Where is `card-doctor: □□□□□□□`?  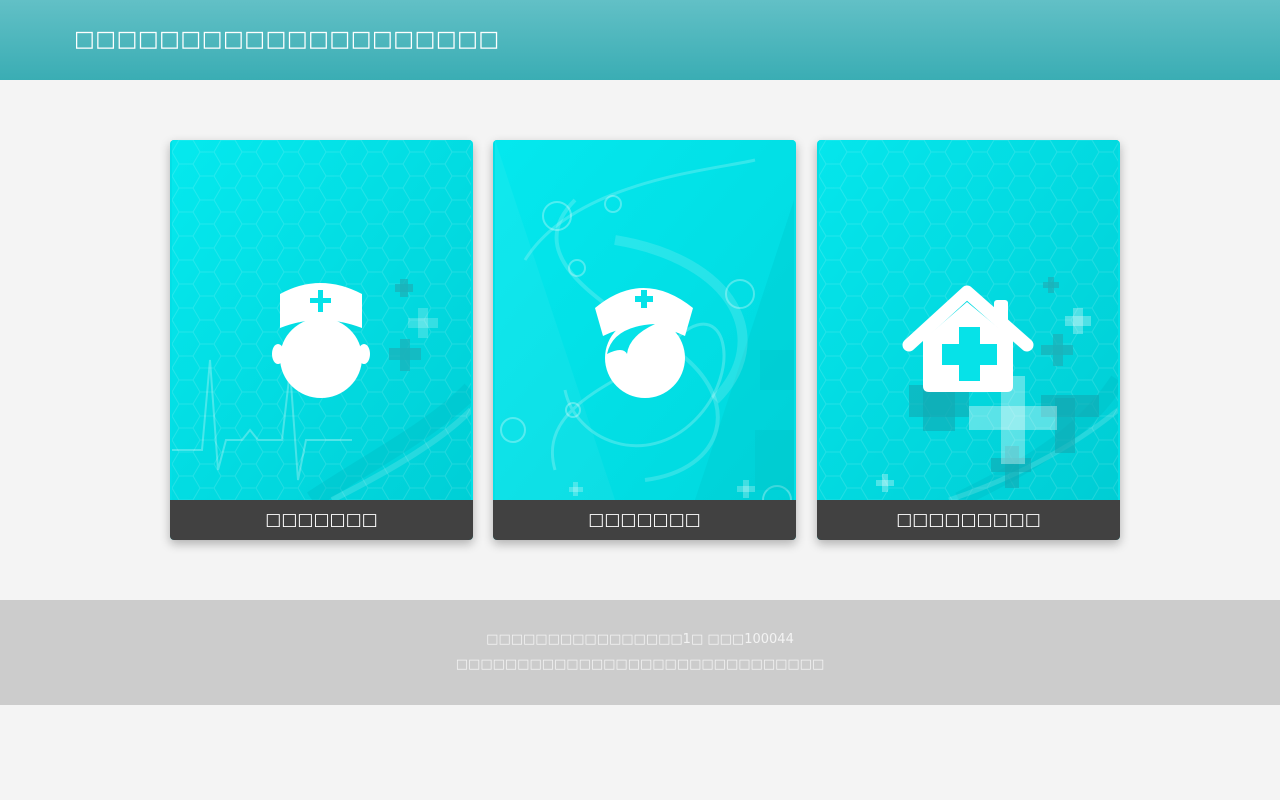 card-doctor: □□□□□□□ is located at coordinates (321, 340).